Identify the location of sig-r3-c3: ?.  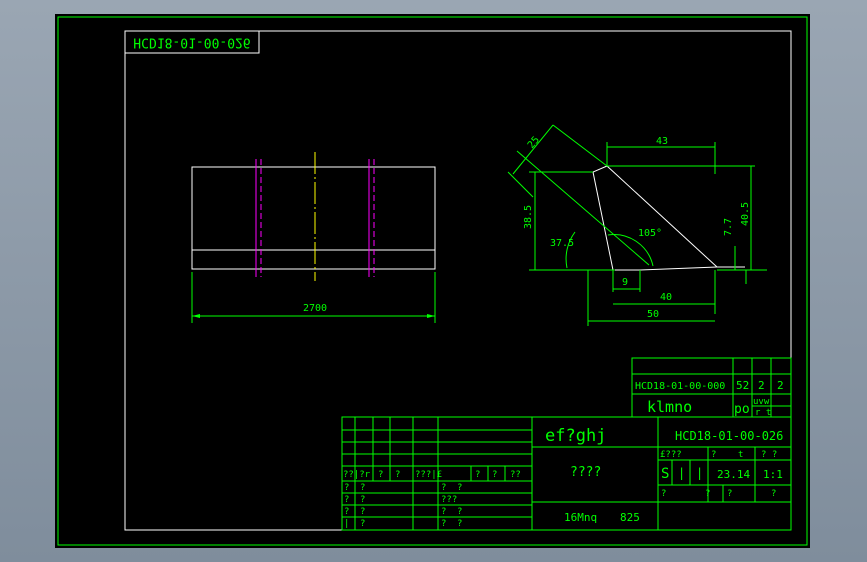
(459, 524).